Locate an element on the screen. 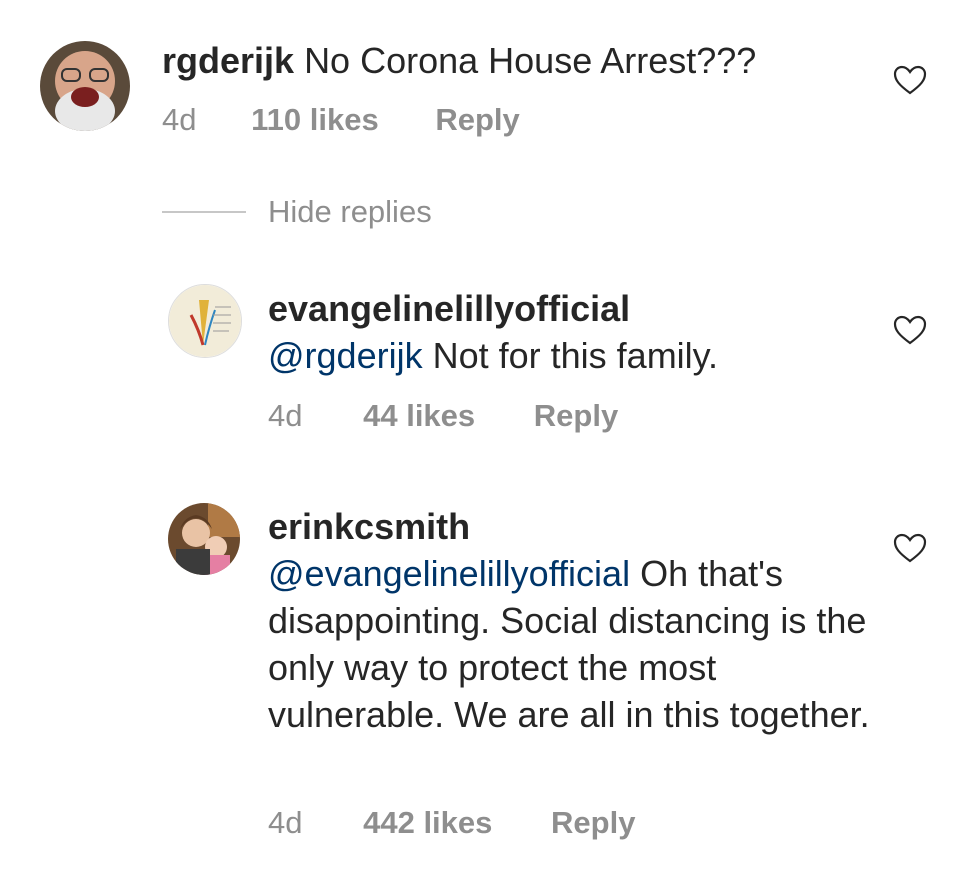 This screenshot has height=880, width=980. username: erinkcsmith is located at coordinates (573, 526).